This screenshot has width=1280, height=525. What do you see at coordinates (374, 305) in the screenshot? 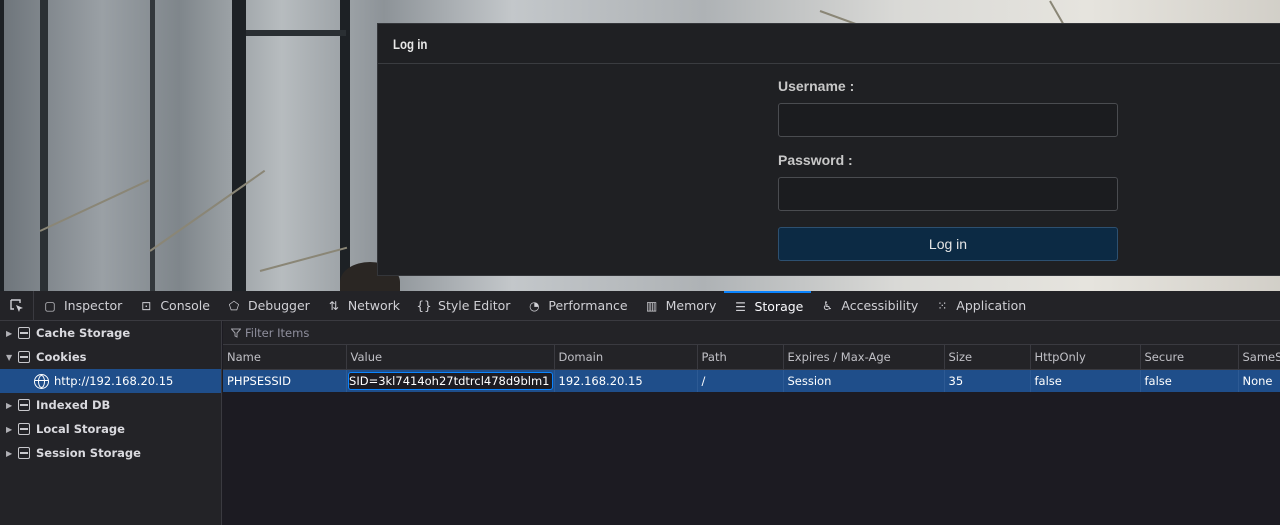
I see `tab-label: Network` at bounding box center [374, 305].